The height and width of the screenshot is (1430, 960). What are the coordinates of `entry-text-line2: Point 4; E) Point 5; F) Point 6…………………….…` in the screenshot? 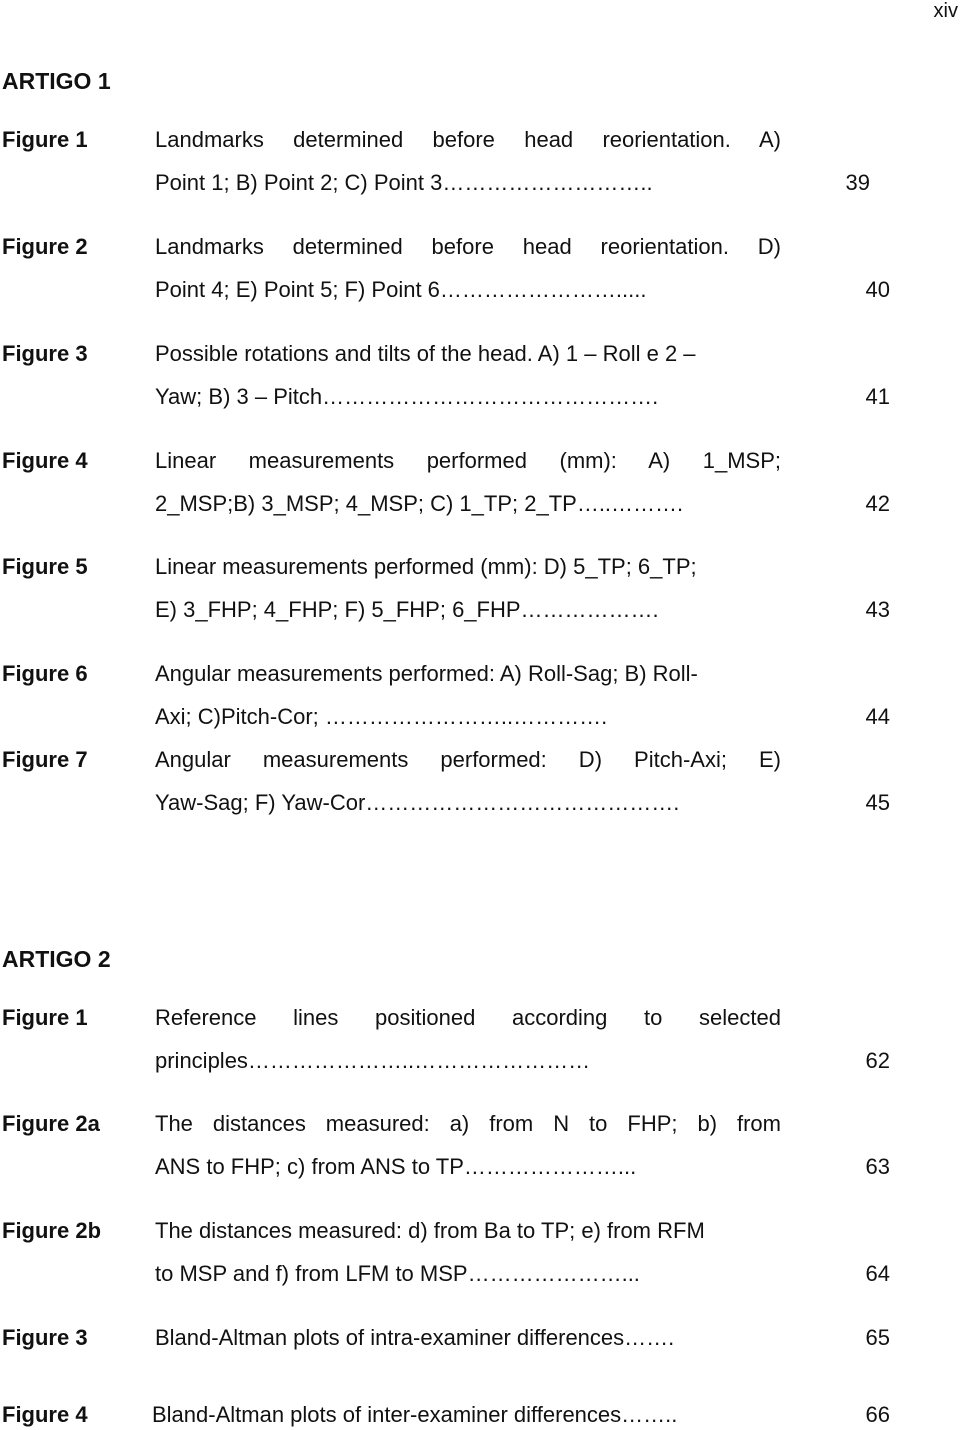 It's located at (401, 289).